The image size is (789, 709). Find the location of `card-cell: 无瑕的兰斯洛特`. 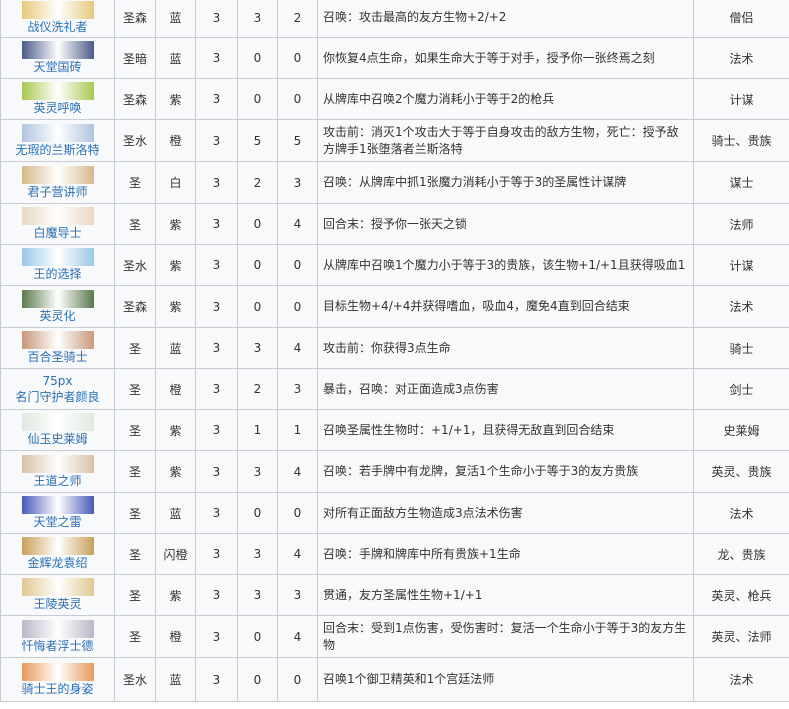

card-cell: 无瑕的兰斯洛特 is located at coordinates (57, 140).